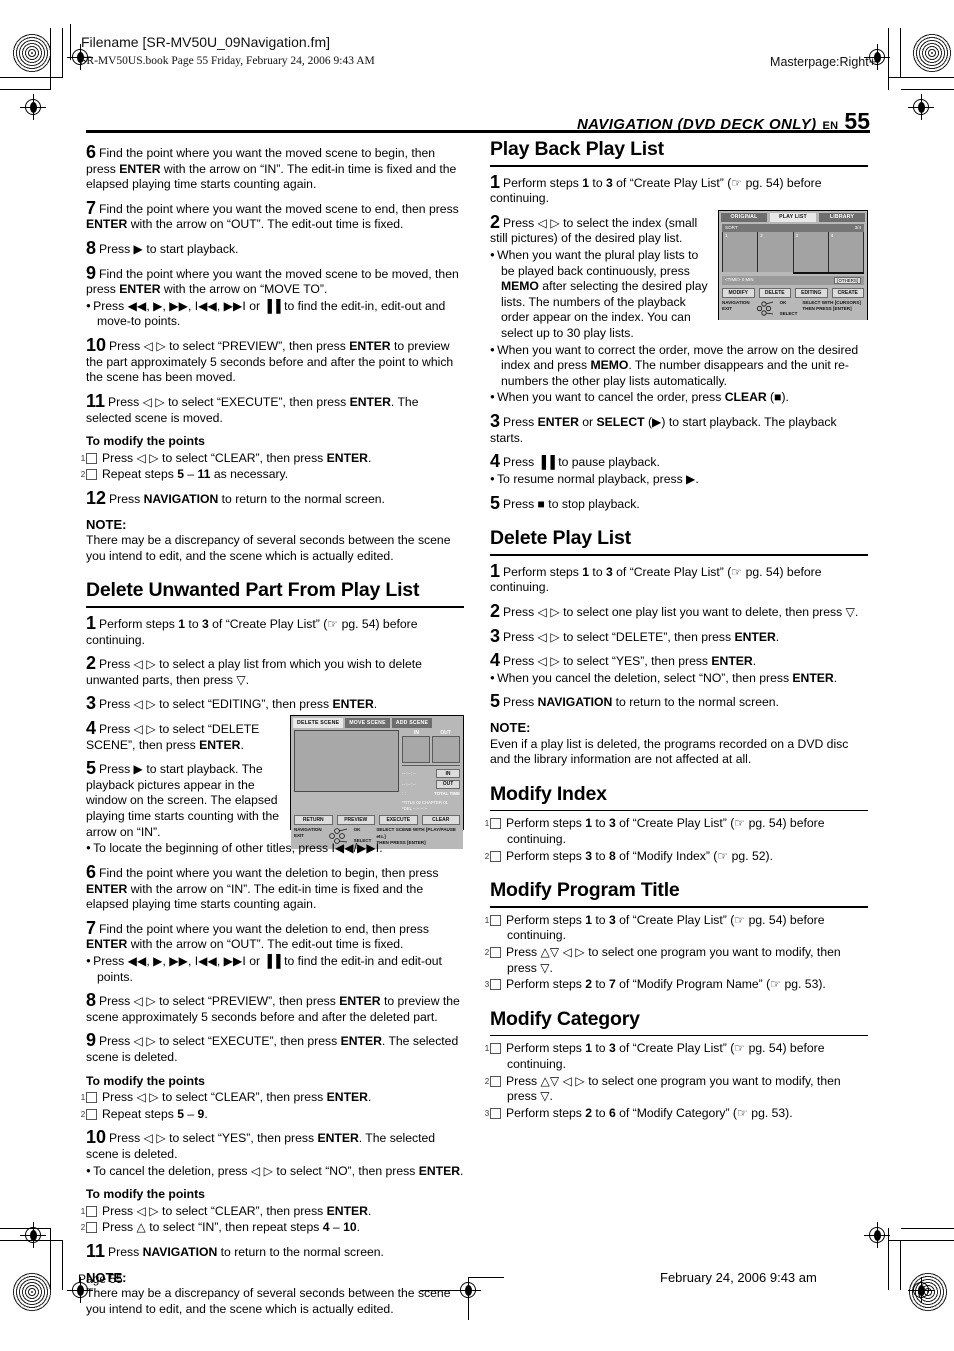  I want to click on figure-body: SORT 3/4 1 2 3 4 <TIME> 0 MIN [OTHERS], so click(793, 254).